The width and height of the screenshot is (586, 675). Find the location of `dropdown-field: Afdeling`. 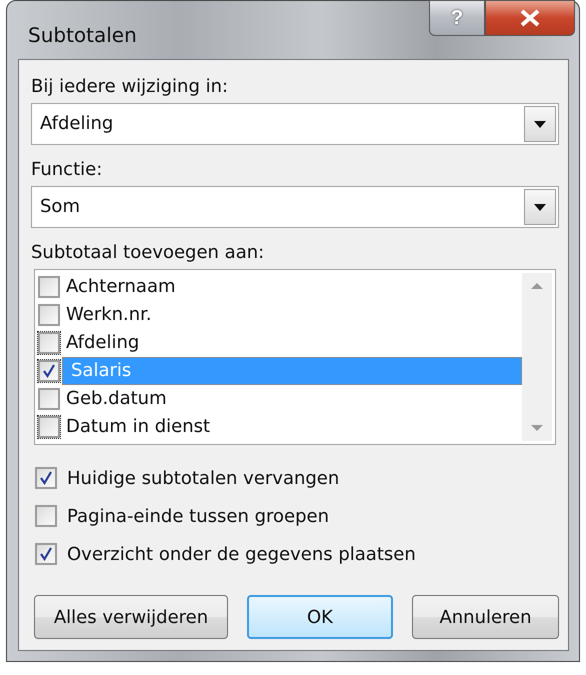

dropdown-field: Afdeling is located at coordinates (295, 124).